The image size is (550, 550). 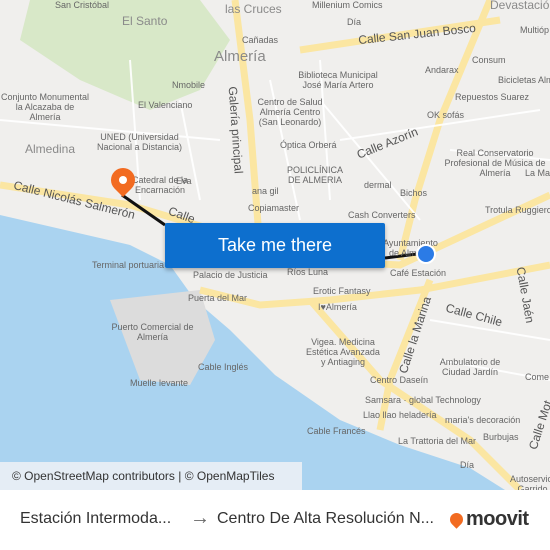 What do you see at coordinates (50, 149) in the screenshot?
I see `map-label: Almedina` at bounding box center [50, 149].